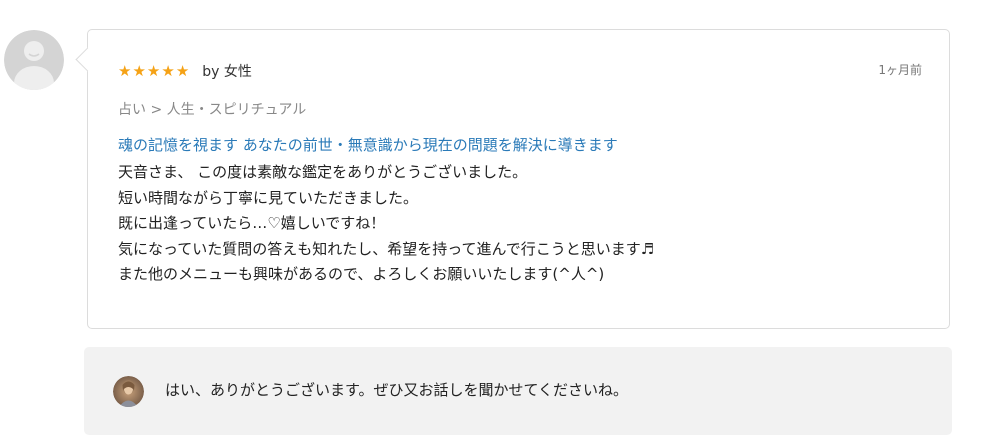  Describe the element at coordinates (227, 72) in the screenshot. I see `review-author: by 女性` at that location.